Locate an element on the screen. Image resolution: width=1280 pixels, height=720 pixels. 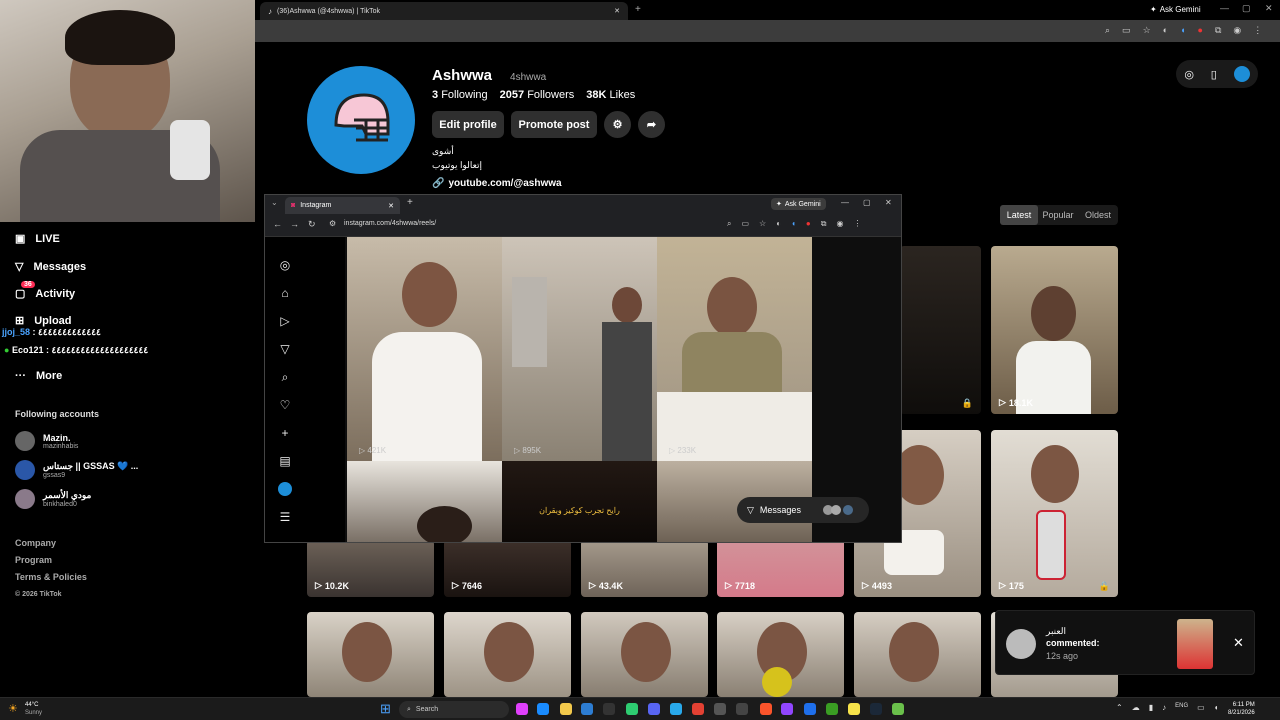
video-tile: ▷ 7646 is located at coordinates (507, 568).